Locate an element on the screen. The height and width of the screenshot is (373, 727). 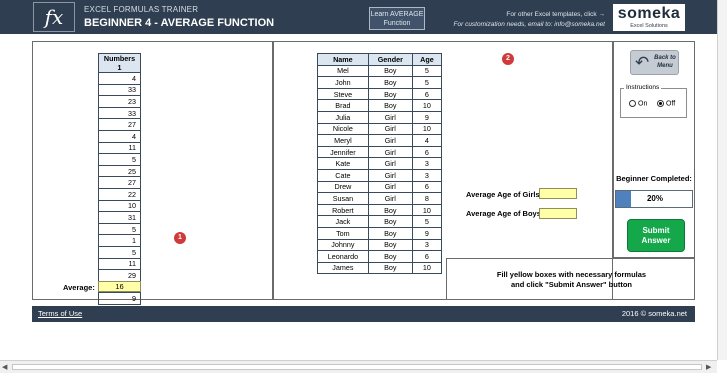
girls-average-input is located at coordinates (558, 193).